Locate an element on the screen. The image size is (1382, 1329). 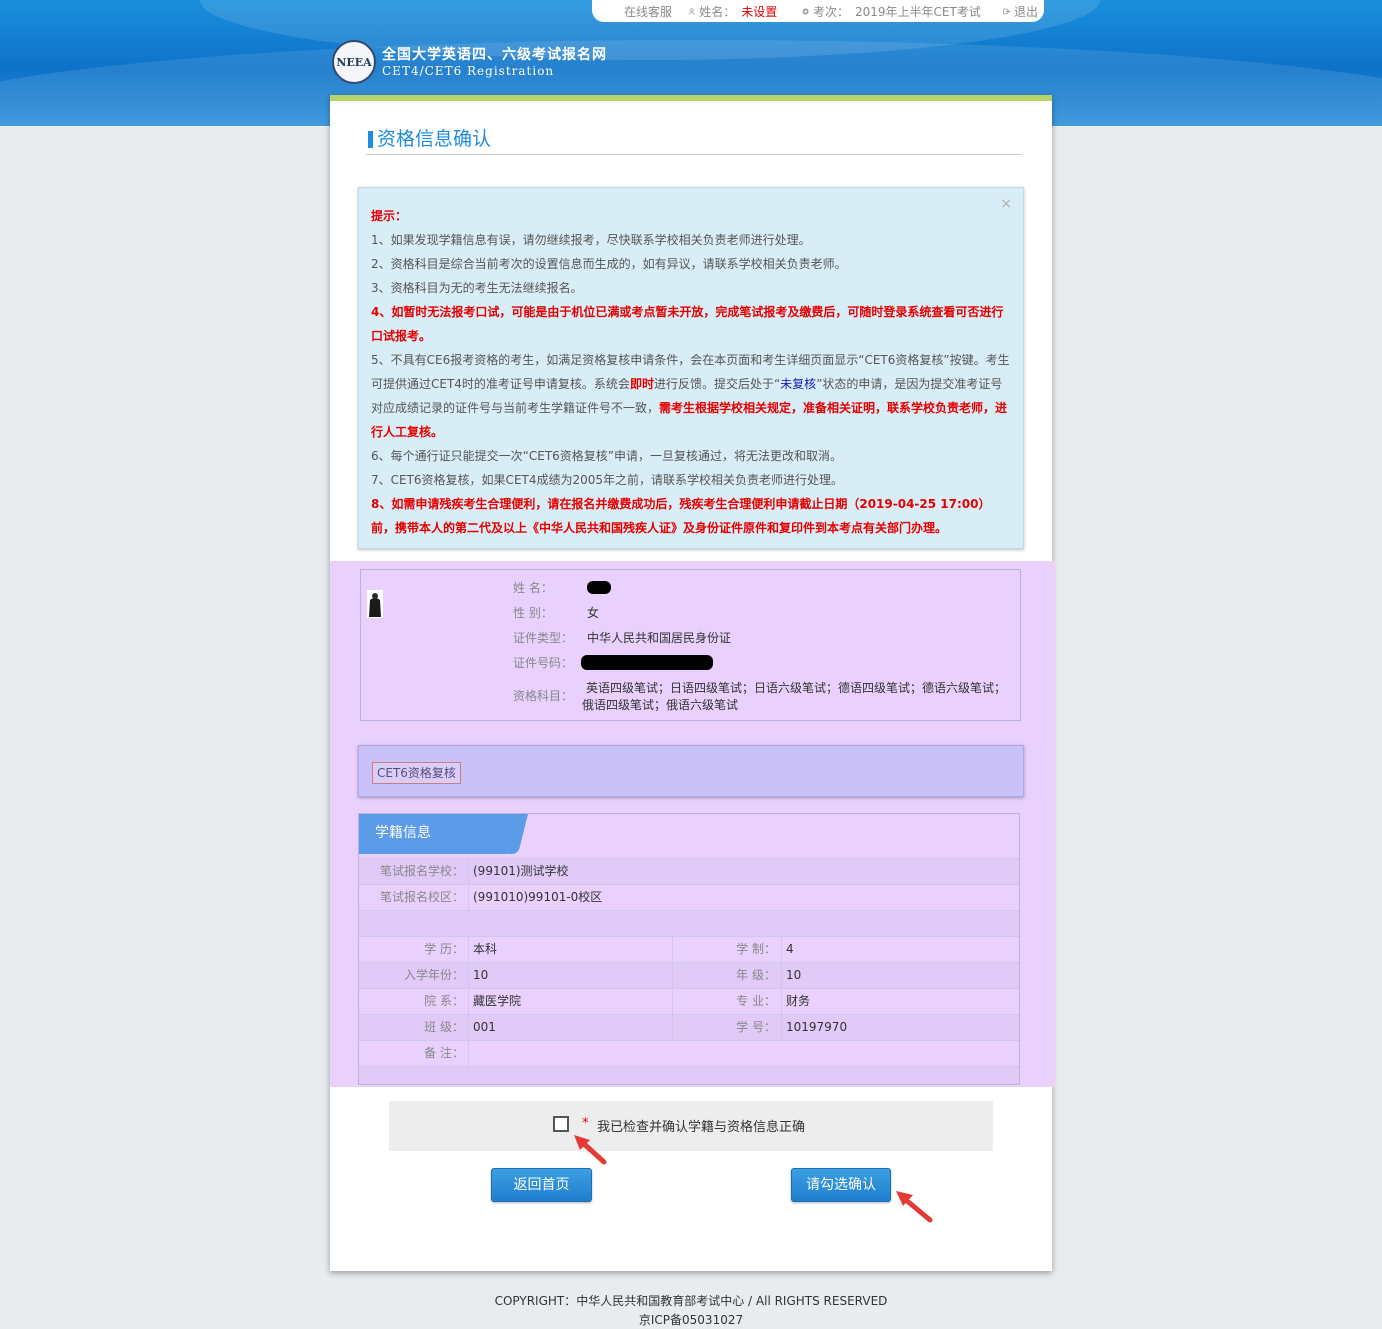
table-row: 入学年份： 10 年 级： 10 is located at coordinates (689, 975).